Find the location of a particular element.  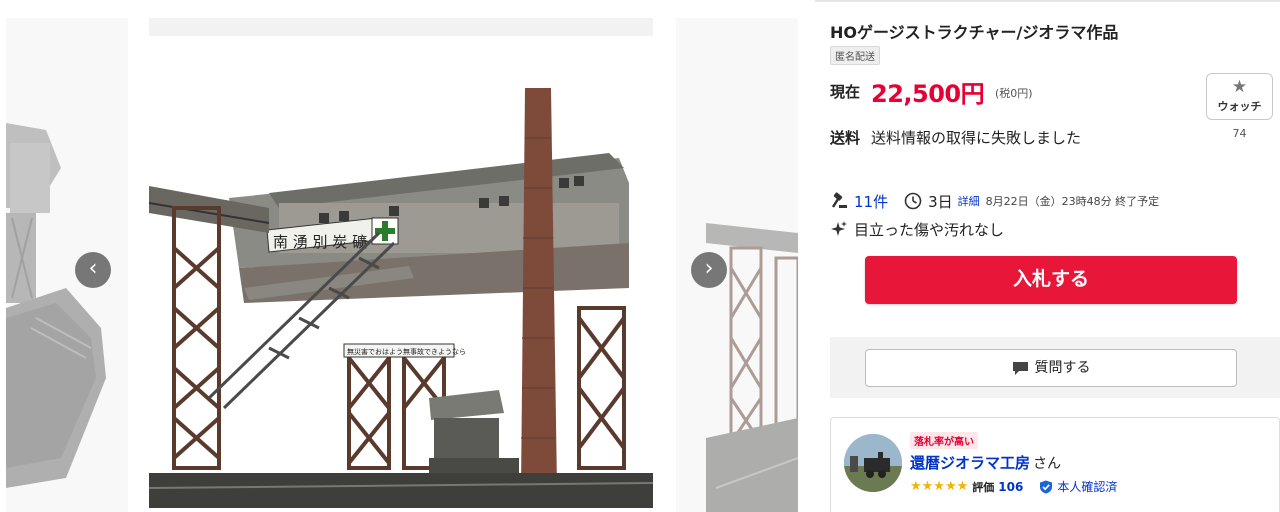

seller-card: 落札率が高い 還暦ジオラマ工房 さん ★★★★★ 評価 106 本人確認済 is located at coordinates (1055, 464).